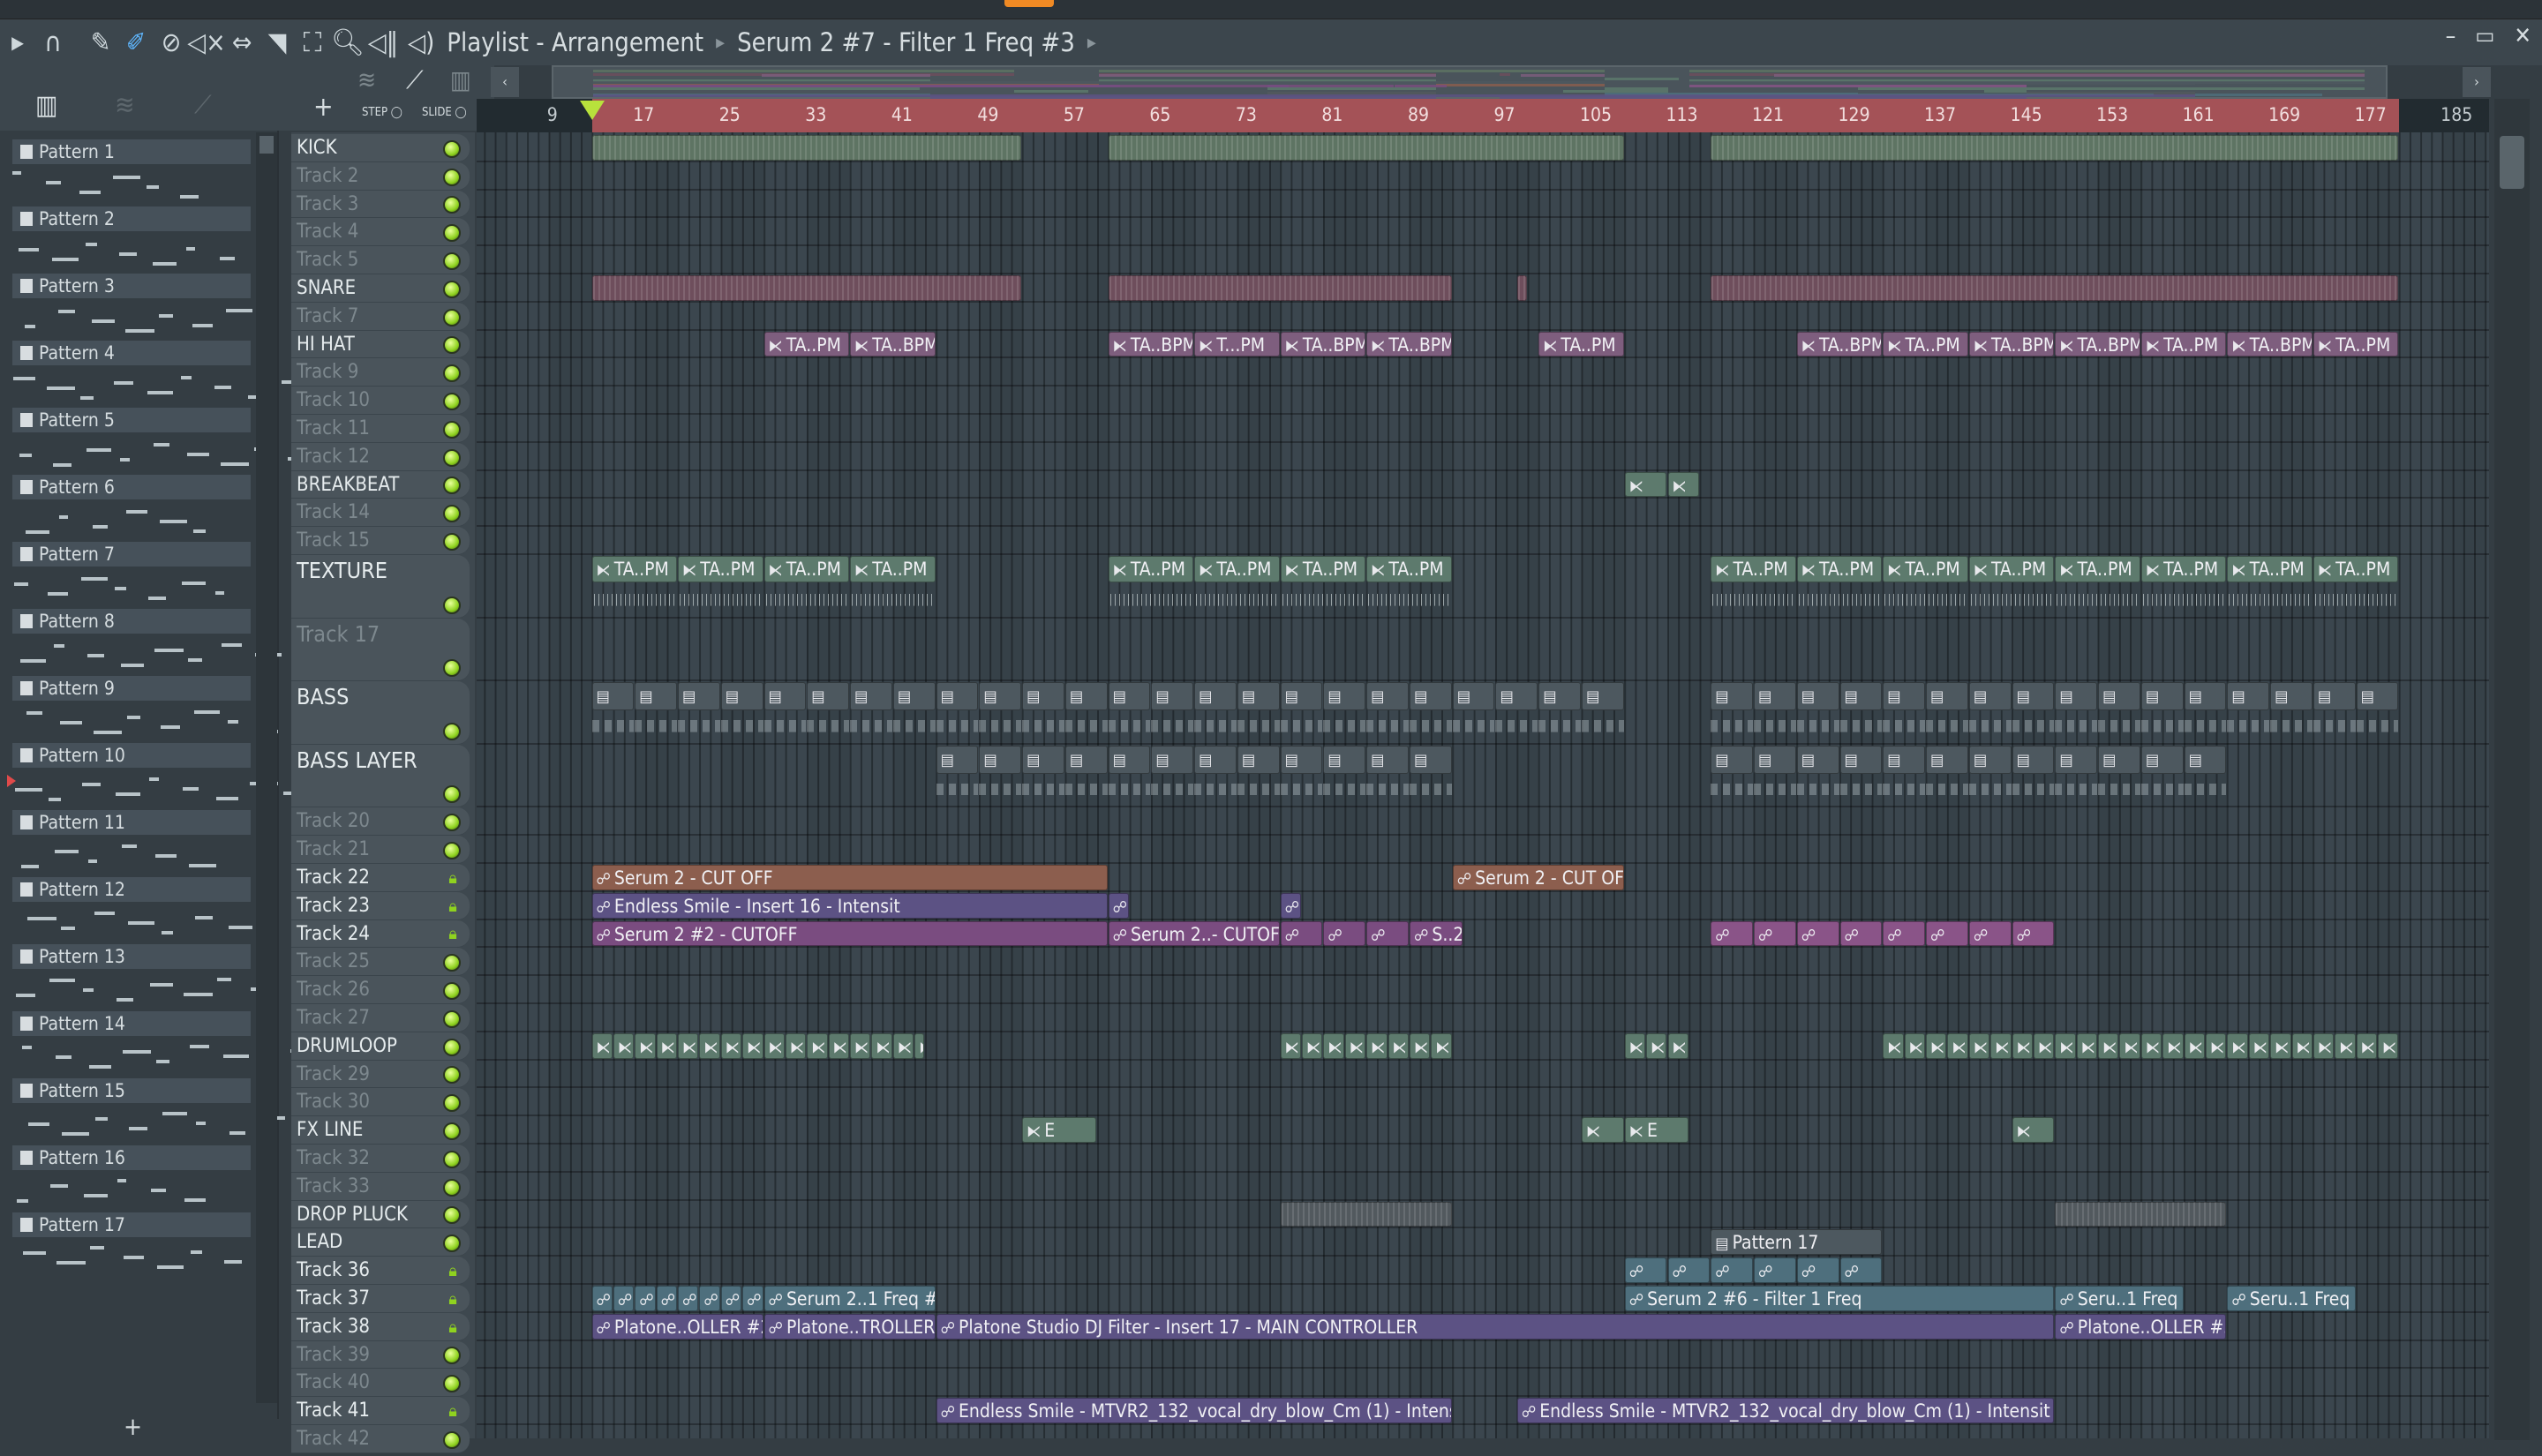 The height and width of the screenshot is (1456, 2542). I want to click on pattern-item: Pattern 2, so click(131, 240).